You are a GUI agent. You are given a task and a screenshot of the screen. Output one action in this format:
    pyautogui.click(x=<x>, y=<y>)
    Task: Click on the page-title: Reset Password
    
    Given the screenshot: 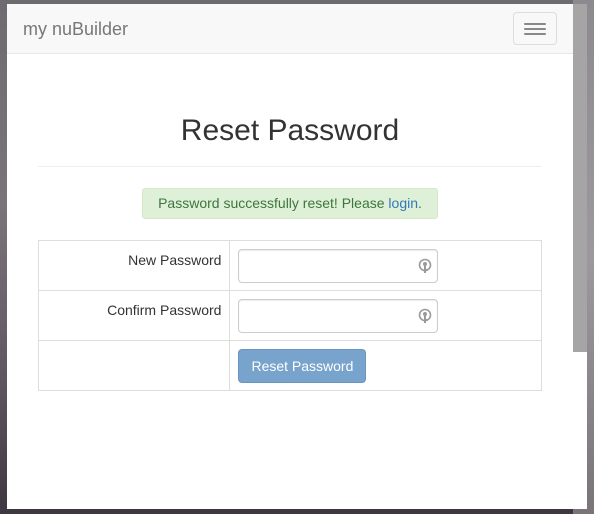 What is the action you would take?
    pyautogui.click(x=290, y=130)
    